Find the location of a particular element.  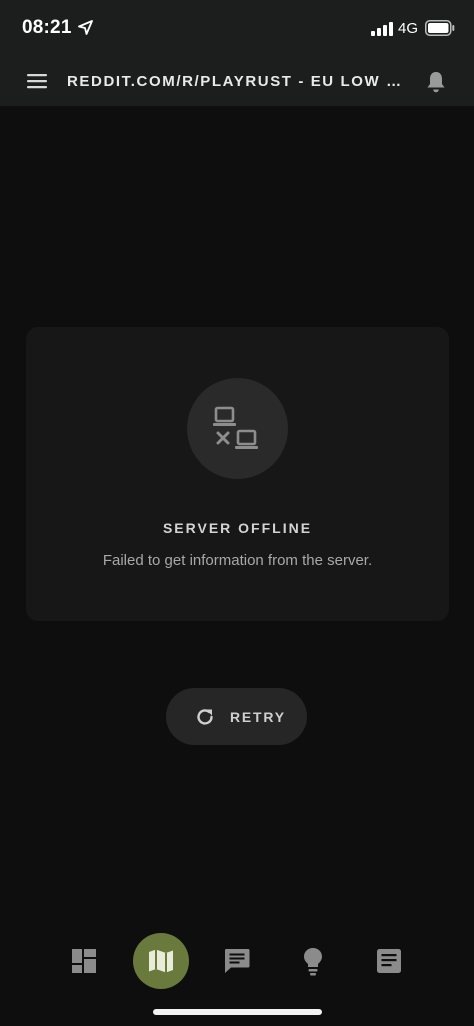

nav-dashboard is located at coordinates (84, 963).